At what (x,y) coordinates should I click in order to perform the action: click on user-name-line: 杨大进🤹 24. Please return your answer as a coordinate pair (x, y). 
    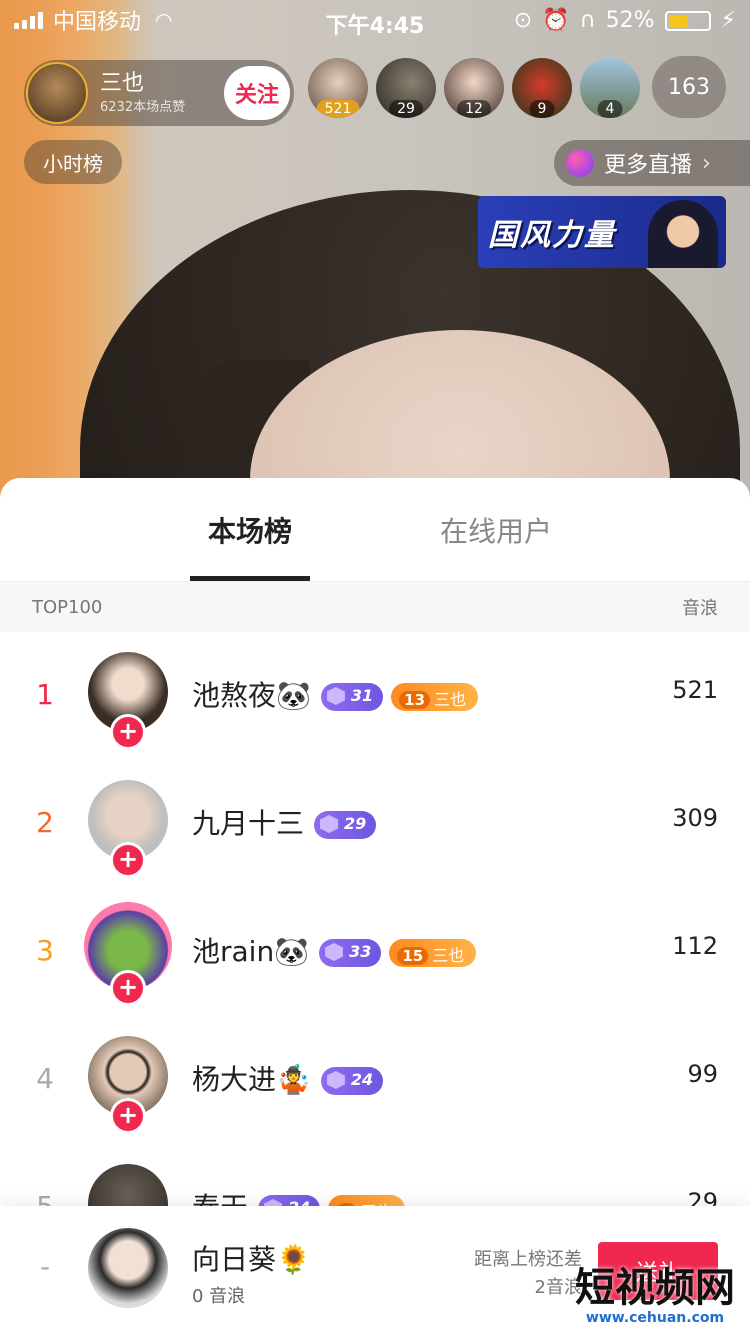
    Looking at the image, I should click on (288, 1078).